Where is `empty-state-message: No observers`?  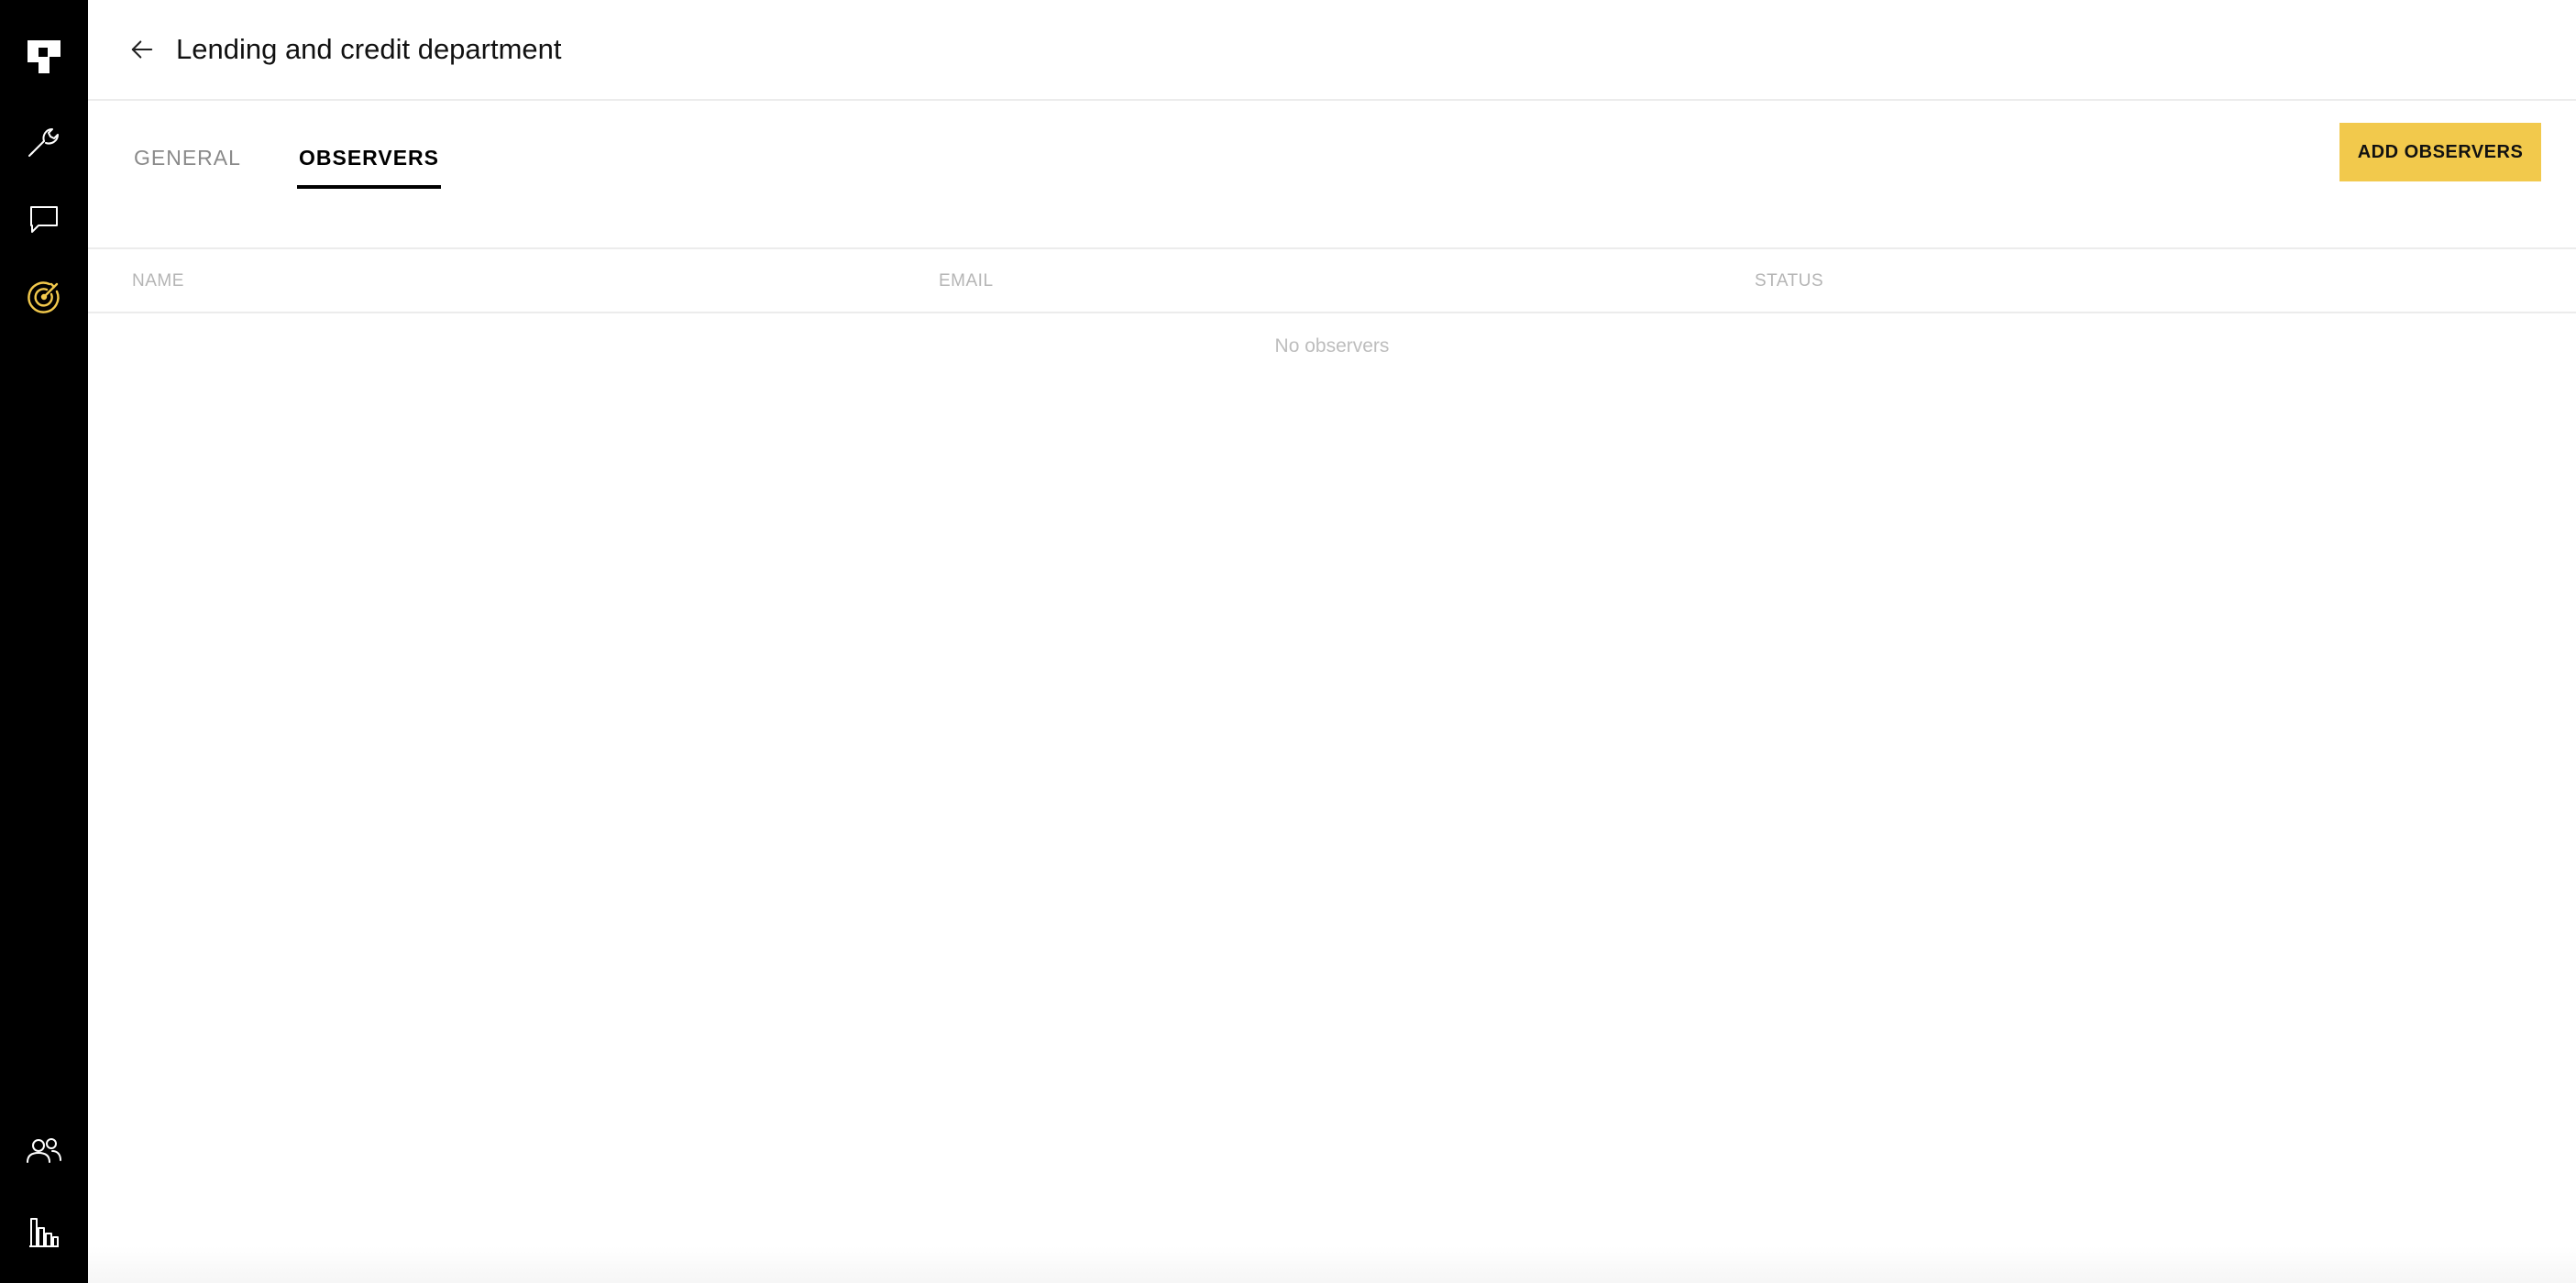 empty-state-message: No observers is located at coordinates (1332, 345).